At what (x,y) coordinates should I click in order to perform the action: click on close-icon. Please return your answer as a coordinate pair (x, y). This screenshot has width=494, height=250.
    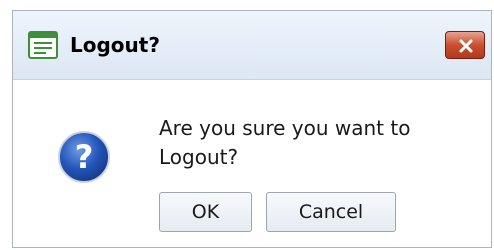
    Looking at the image, I should click on (466, 46).